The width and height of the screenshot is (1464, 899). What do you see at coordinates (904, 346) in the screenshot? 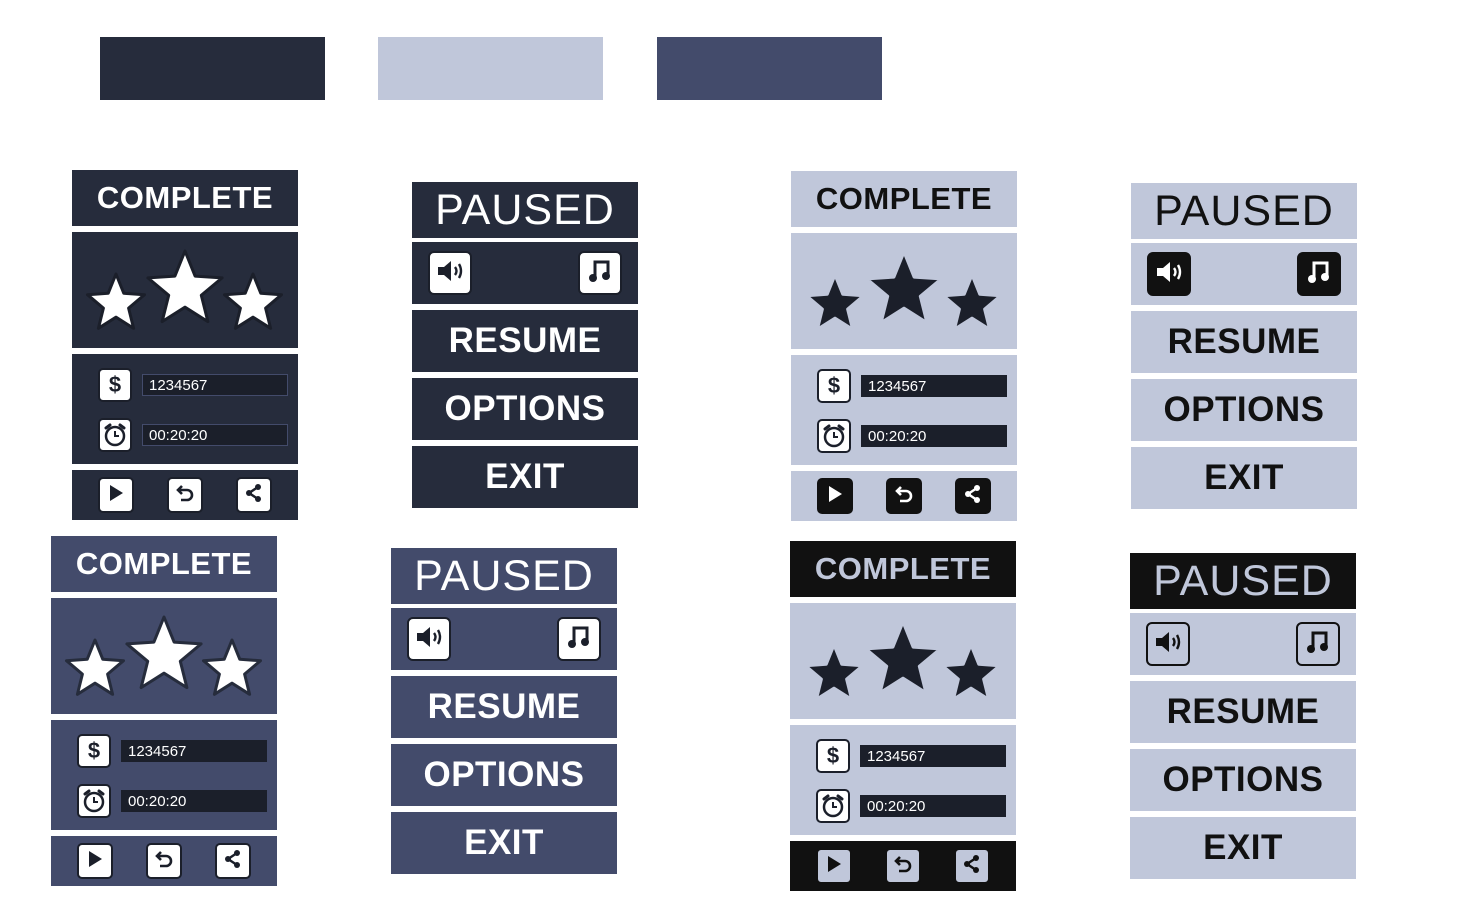
I see `complete-panel-light: COMPLETE $ 1234567 00:20:20` at bounding box center [904, 346].